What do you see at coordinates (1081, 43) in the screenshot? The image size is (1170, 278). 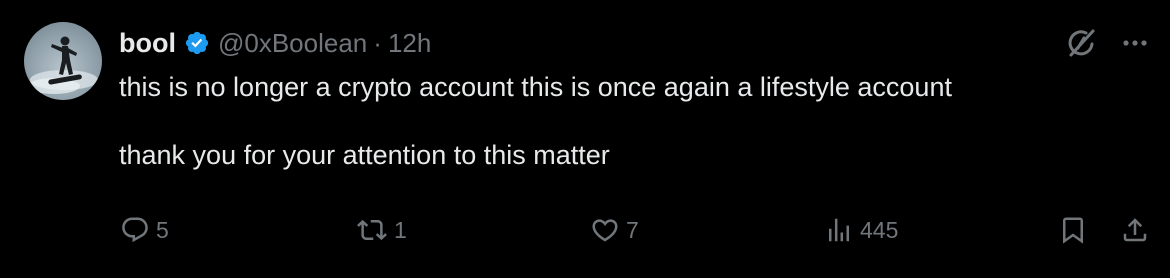 I see `grok-icon` at bounding box center [1081, 43].